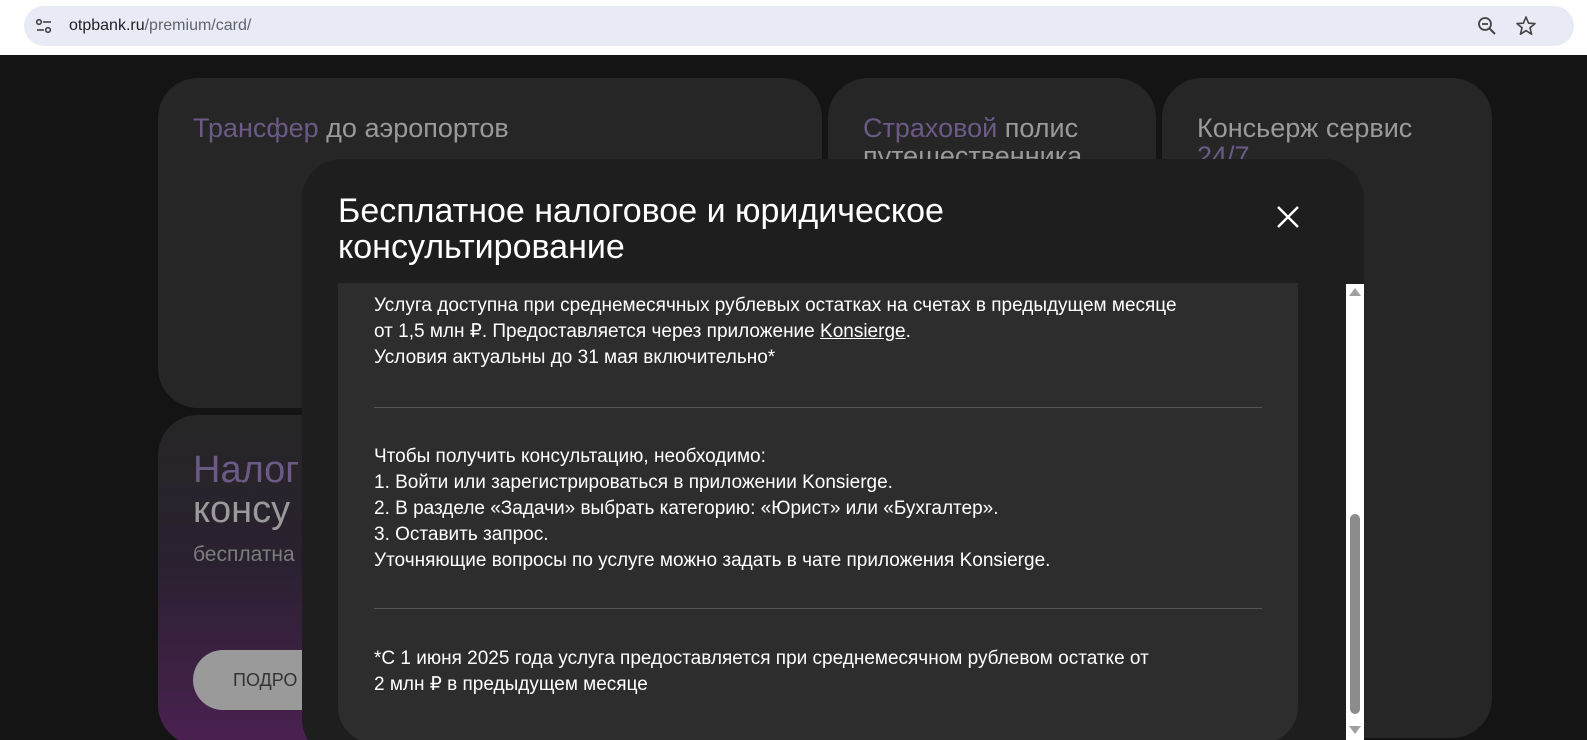 The height and width of the screenshot is (740, 1587). I want to click on url-text: otpbank.ru/premium/card/, so click(160, 26).